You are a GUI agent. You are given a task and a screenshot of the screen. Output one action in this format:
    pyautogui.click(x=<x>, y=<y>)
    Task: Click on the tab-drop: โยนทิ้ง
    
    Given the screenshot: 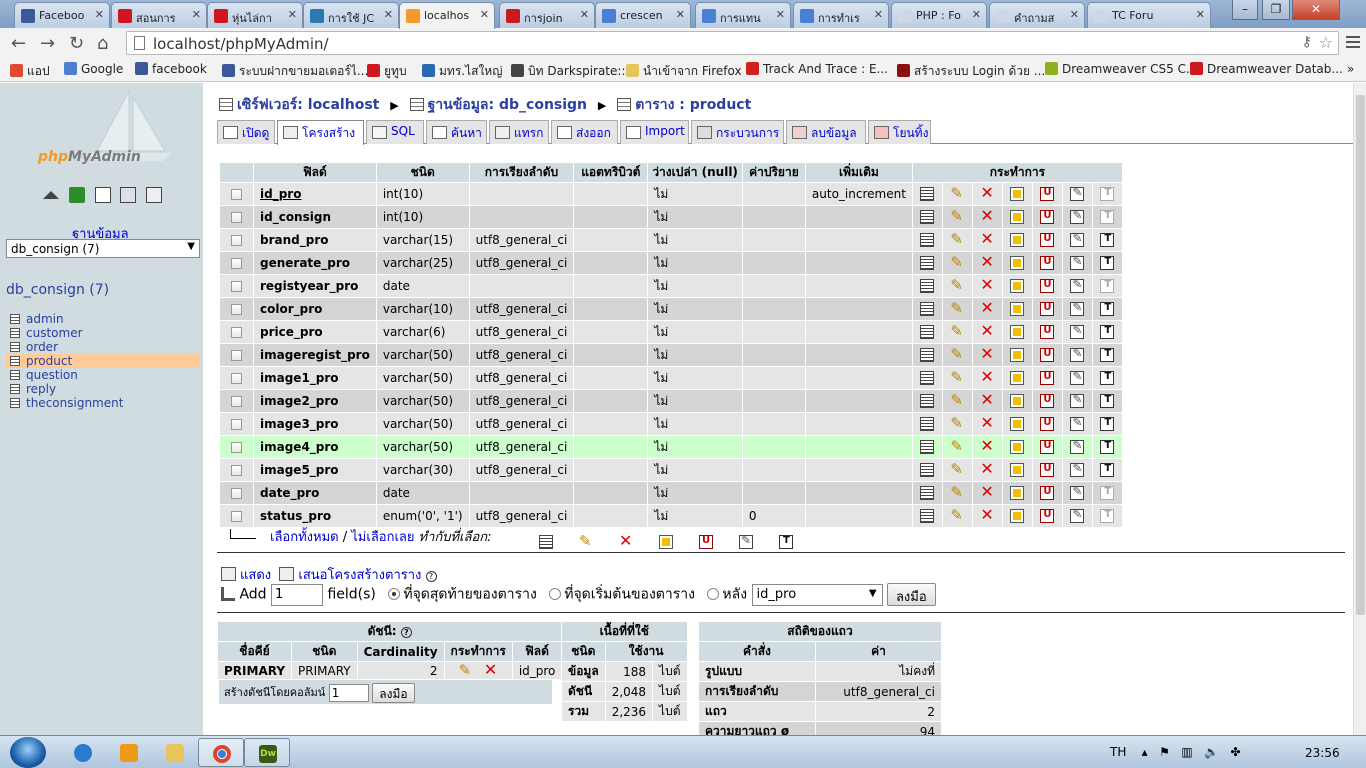 What is the action you would take?
    pyautogui.click(x=899, y=132)
    